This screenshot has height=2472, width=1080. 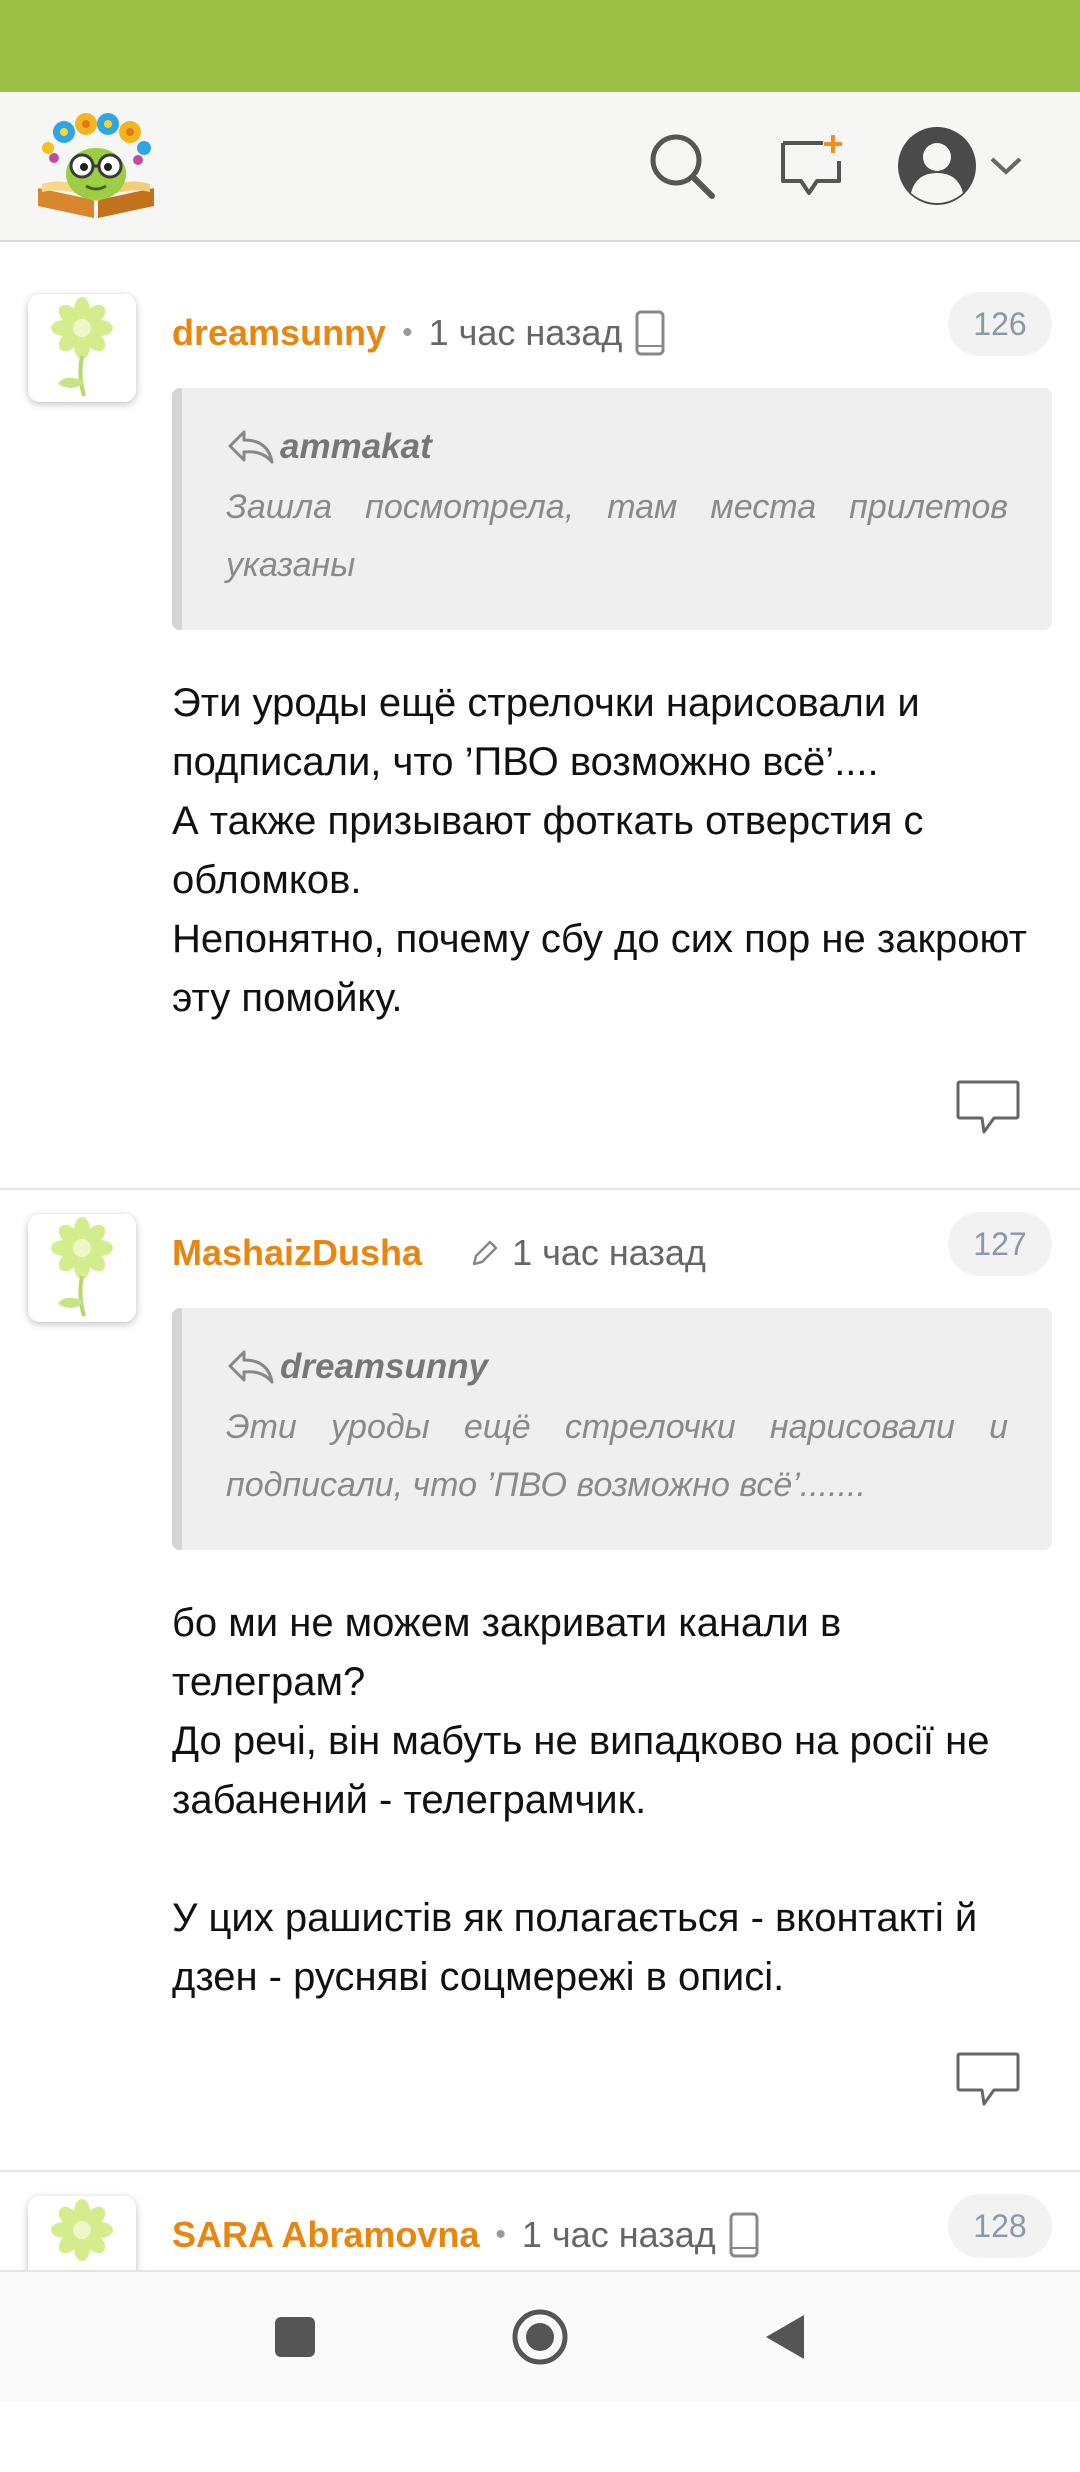 What do you see at coordinates (325, 2235) in the screenshot?
I see `author-name: SARA Abramovna` at bounding box center [325, 2235].